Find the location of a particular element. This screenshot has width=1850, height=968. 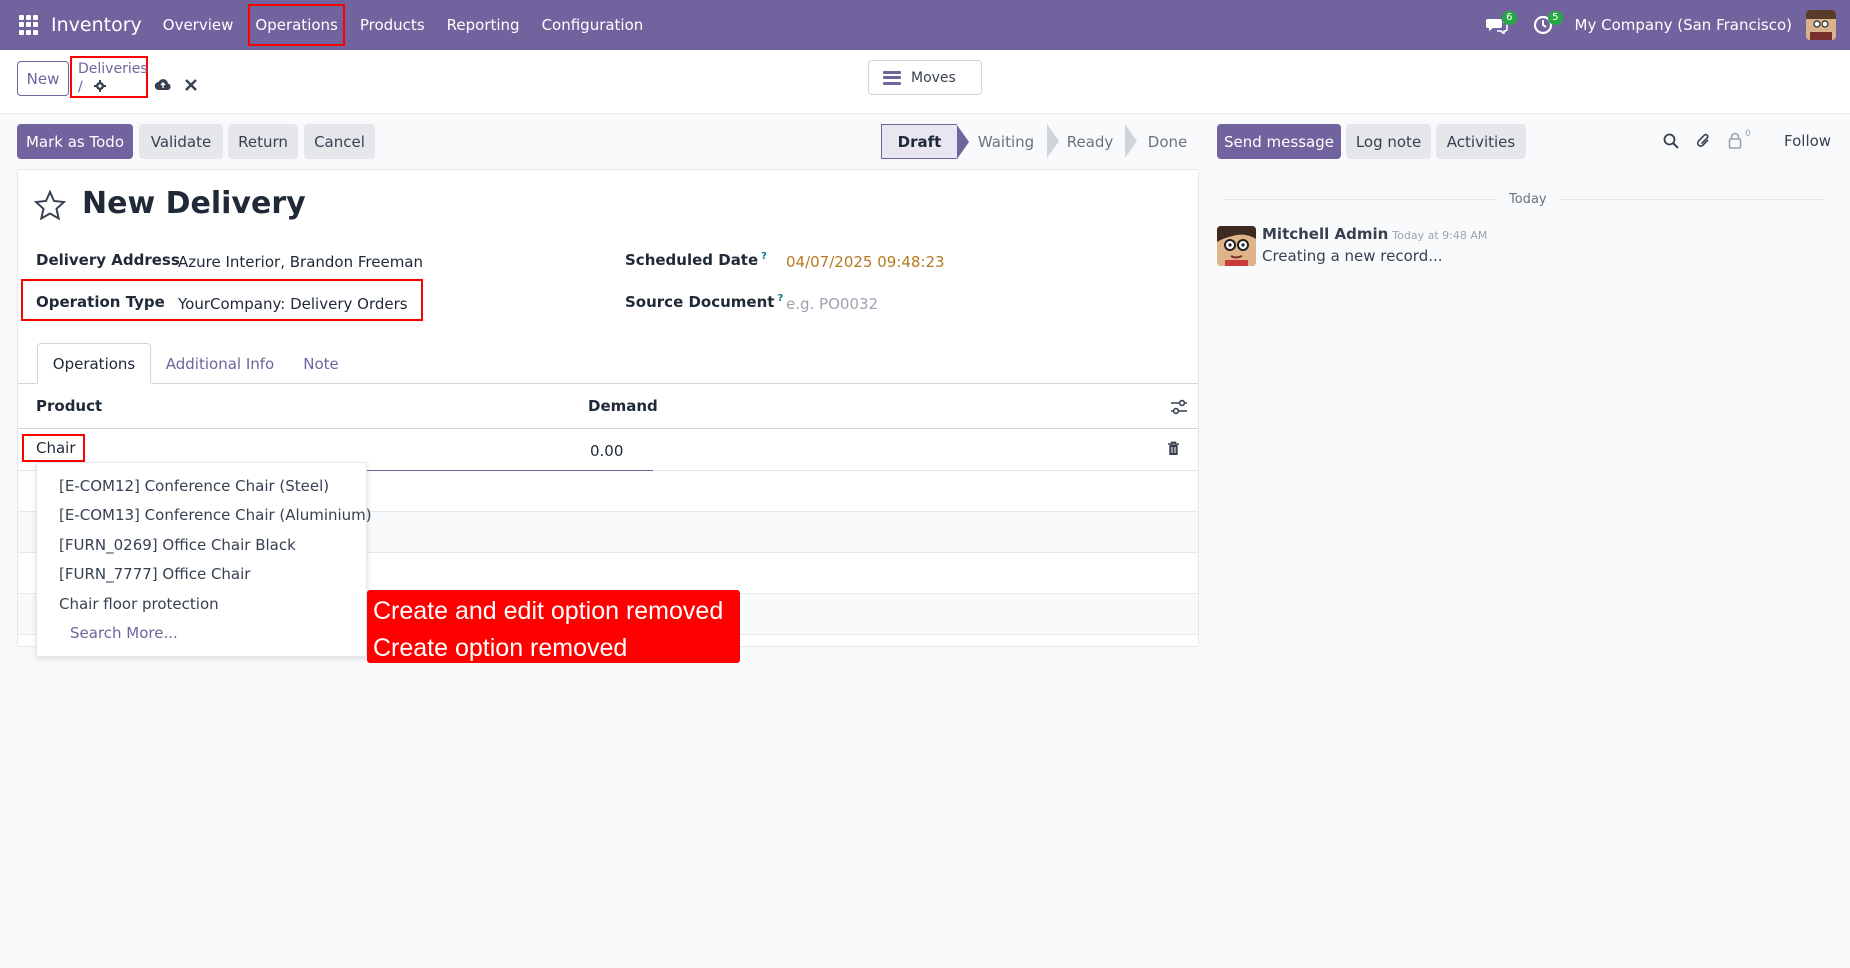

author-avatar is located at coordinates (1236, 246).